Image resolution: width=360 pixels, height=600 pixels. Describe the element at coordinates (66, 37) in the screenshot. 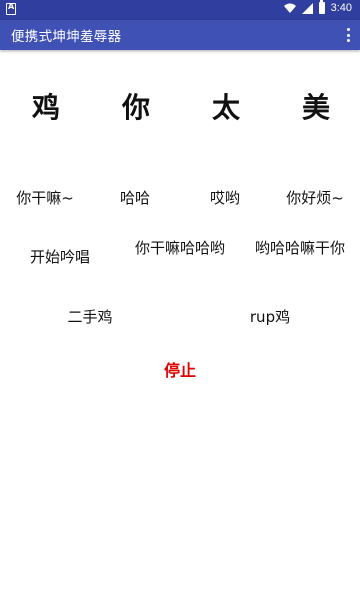

I see `app-title: 便携式坤坤羞辱器` at that location.